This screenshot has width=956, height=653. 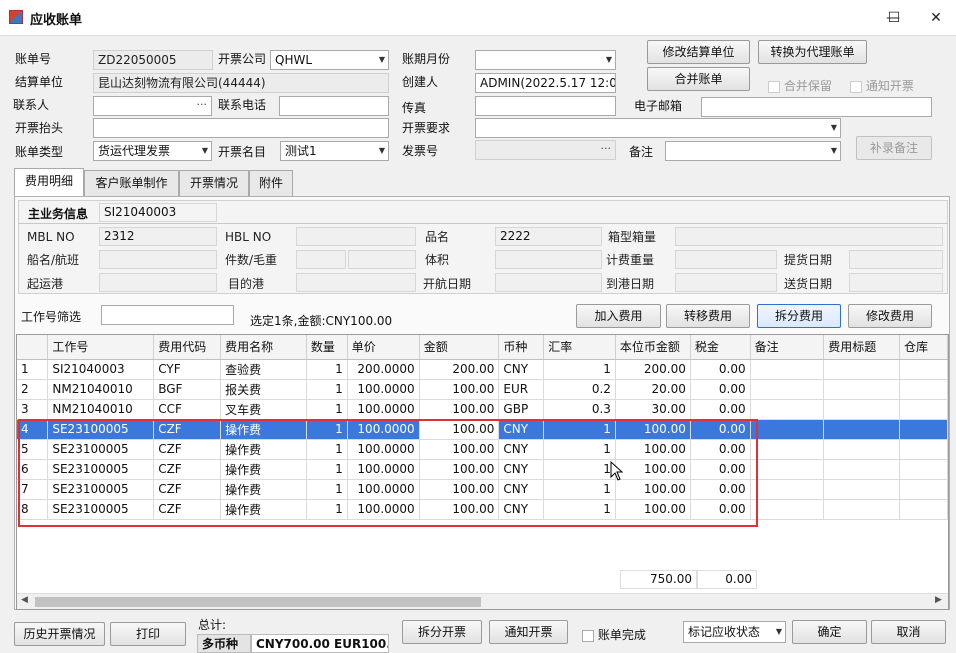 I want to click on phone-field, so click(x=334, y=106).